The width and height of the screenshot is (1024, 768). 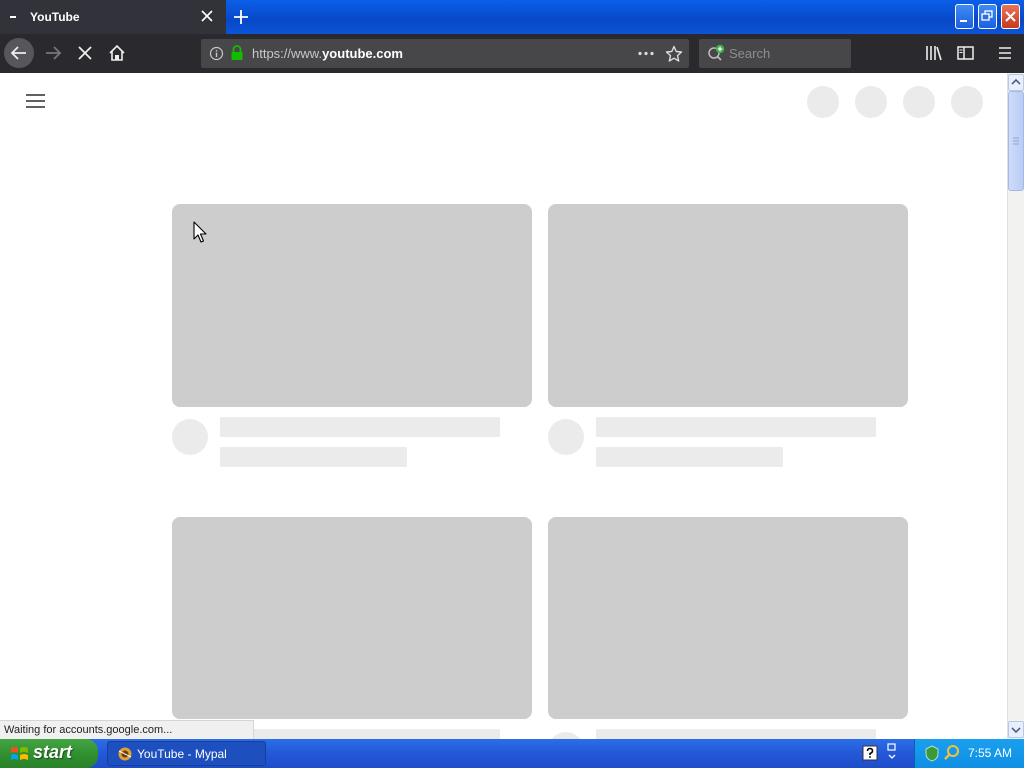 I want to click on stop-button, so click(x=85, y=53).